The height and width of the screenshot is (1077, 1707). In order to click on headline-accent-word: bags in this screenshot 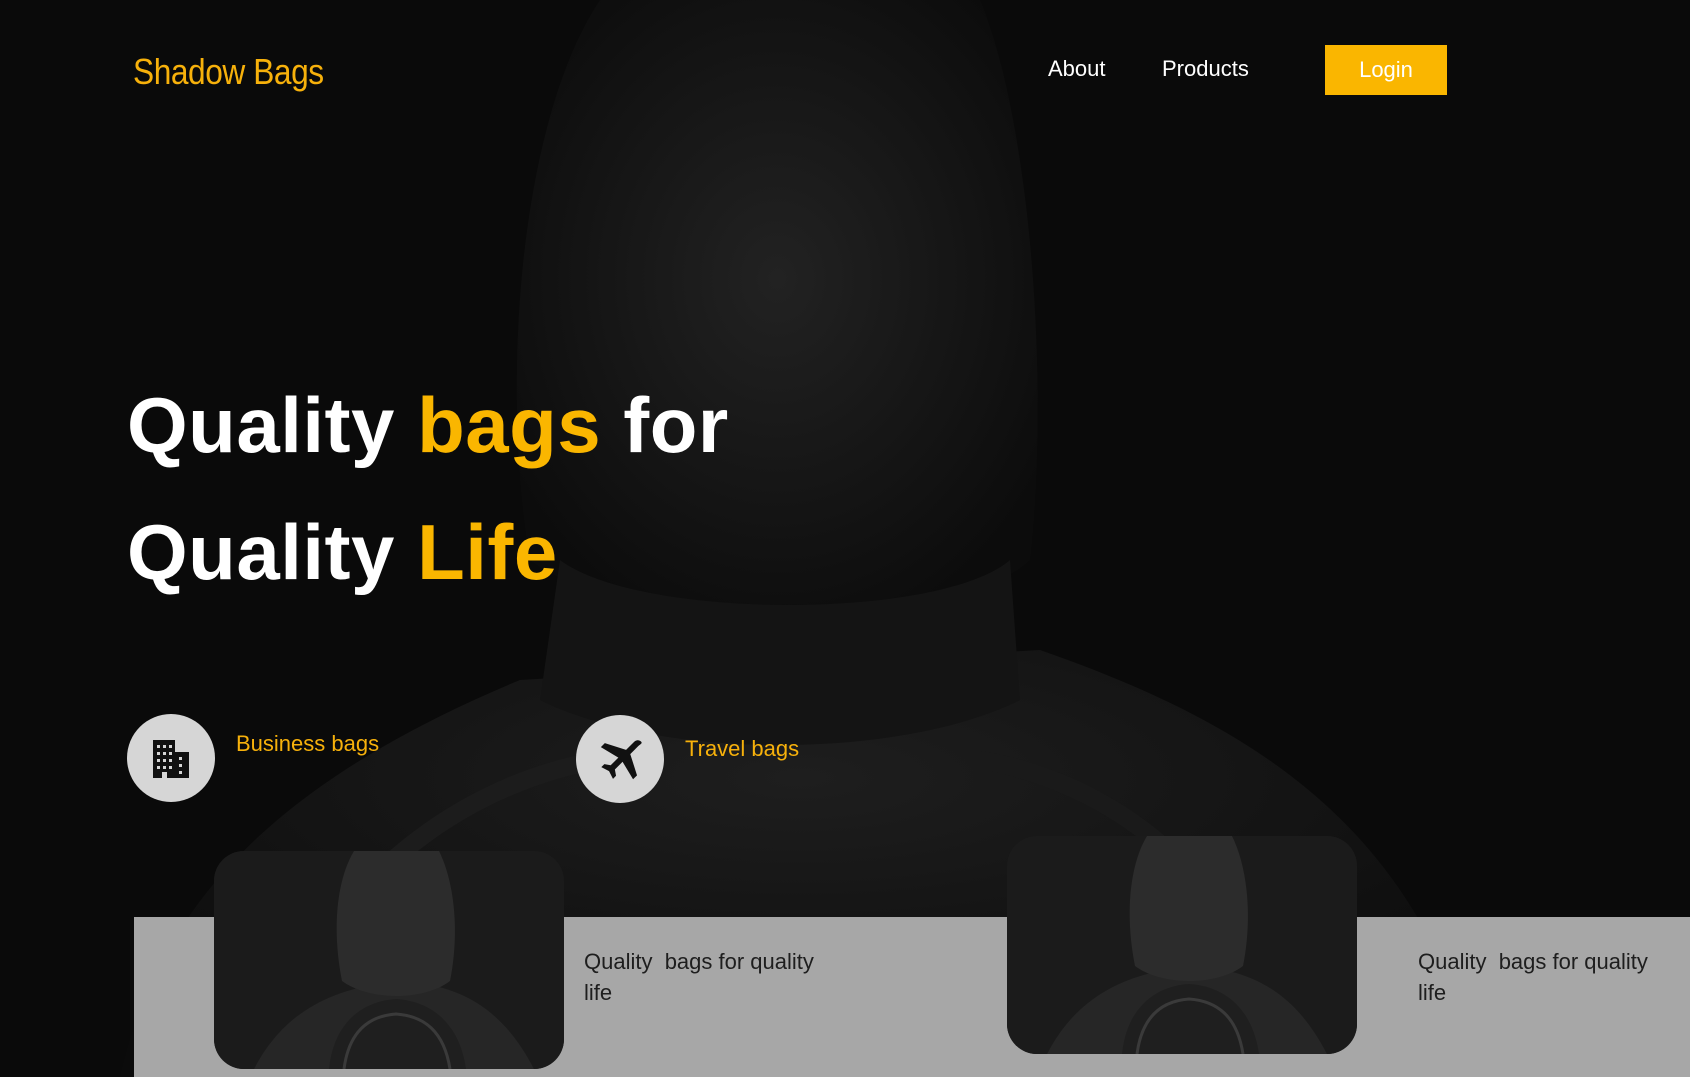, I will do `click(509, 425)`.